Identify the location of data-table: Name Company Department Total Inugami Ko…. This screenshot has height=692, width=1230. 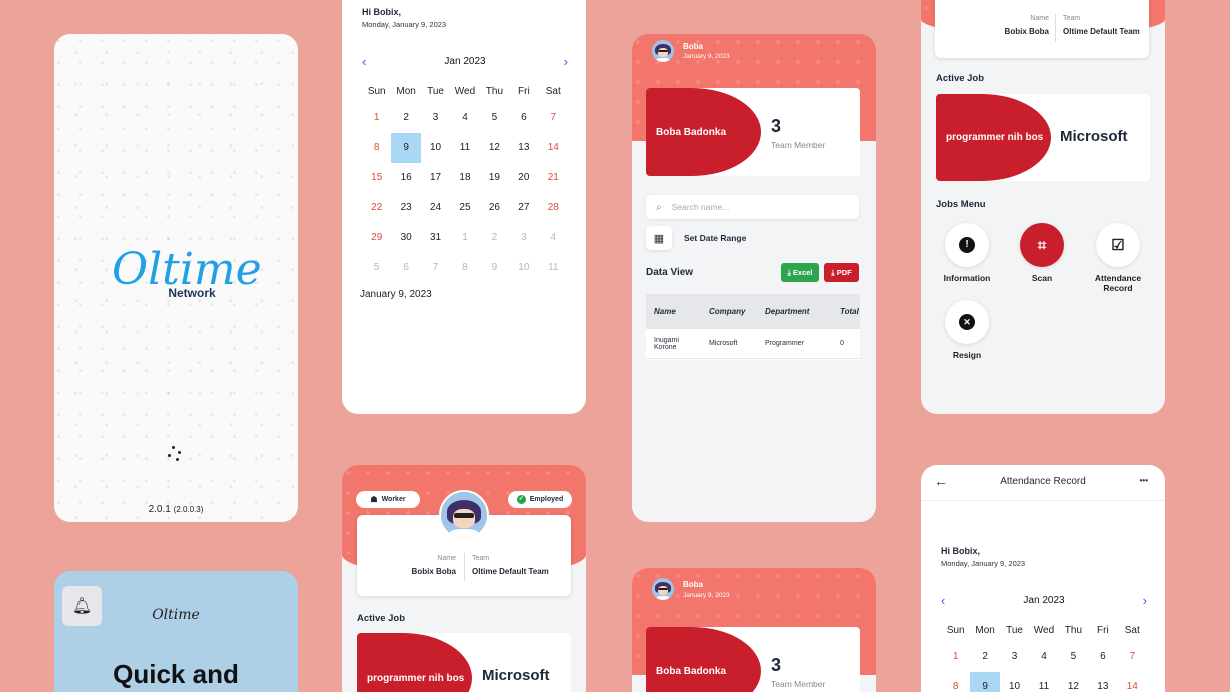
(753, 327).